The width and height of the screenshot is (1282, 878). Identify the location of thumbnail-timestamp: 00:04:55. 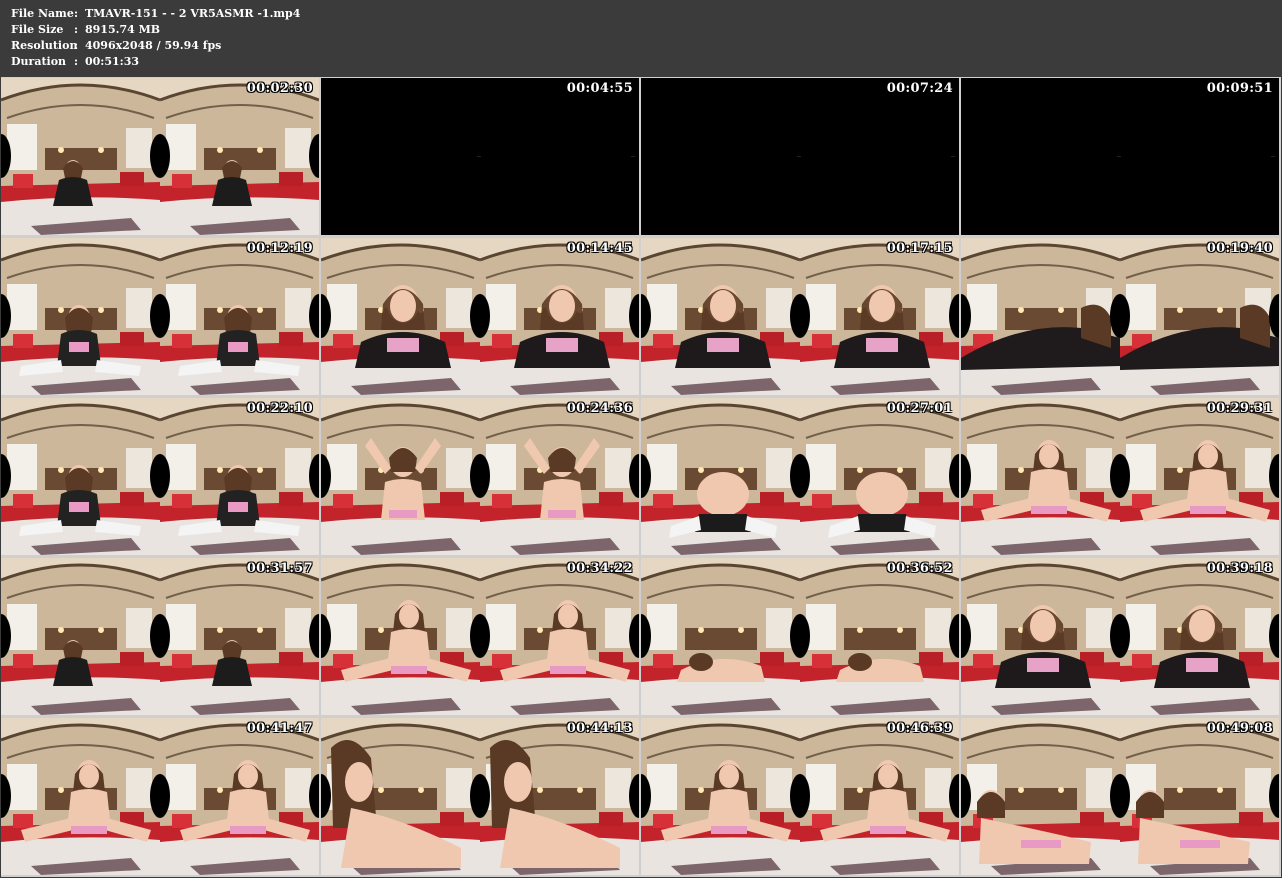
(599, 88).